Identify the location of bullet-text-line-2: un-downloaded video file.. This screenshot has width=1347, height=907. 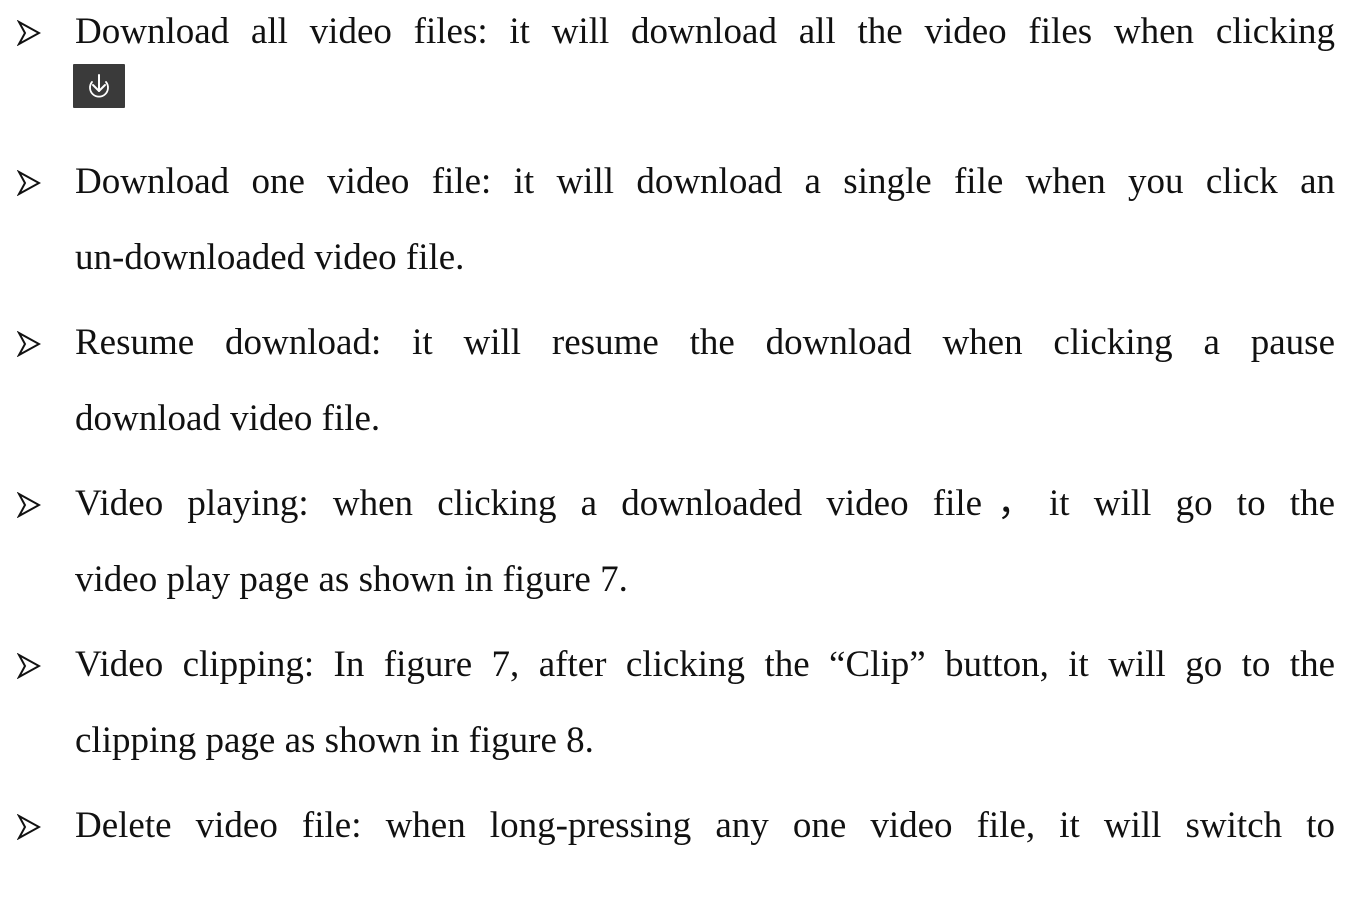
(270, 257).